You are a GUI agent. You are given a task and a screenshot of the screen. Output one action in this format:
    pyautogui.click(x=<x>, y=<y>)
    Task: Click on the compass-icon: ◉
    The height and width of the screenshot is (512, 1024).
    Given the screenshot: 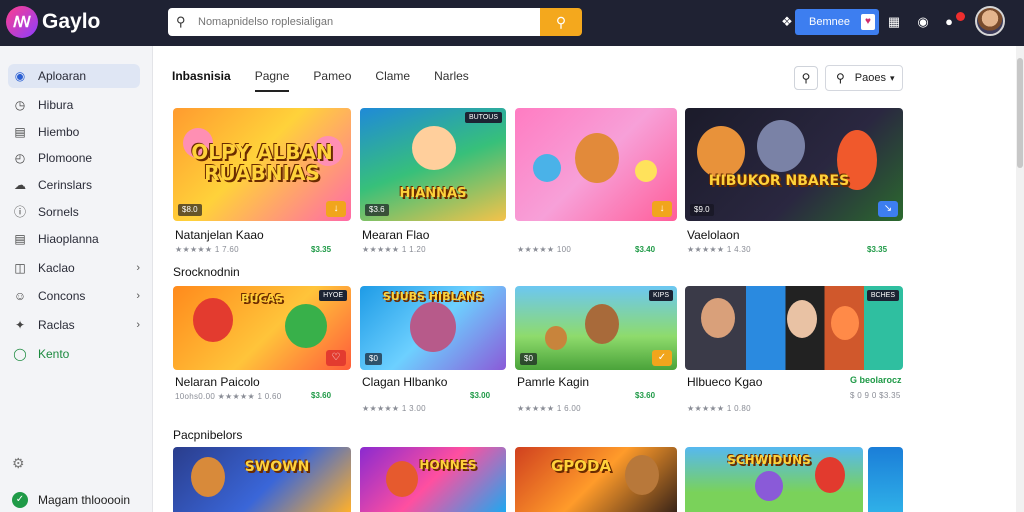 What is the action you would take?
    pyautogui.click(x=20, y=76)
    